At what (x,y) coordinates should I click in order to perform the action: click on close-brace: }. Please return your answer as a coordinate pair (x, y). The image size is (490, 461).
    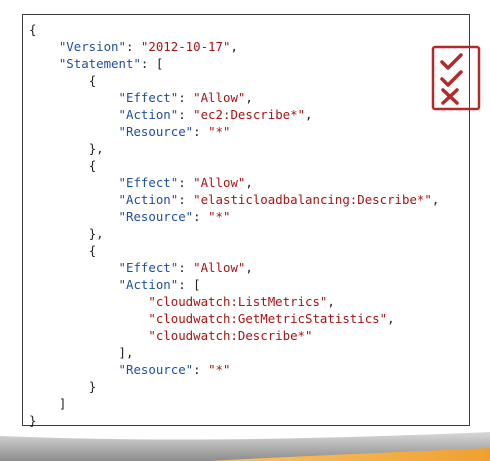
    Looking at the image, I should click on (33, 420).